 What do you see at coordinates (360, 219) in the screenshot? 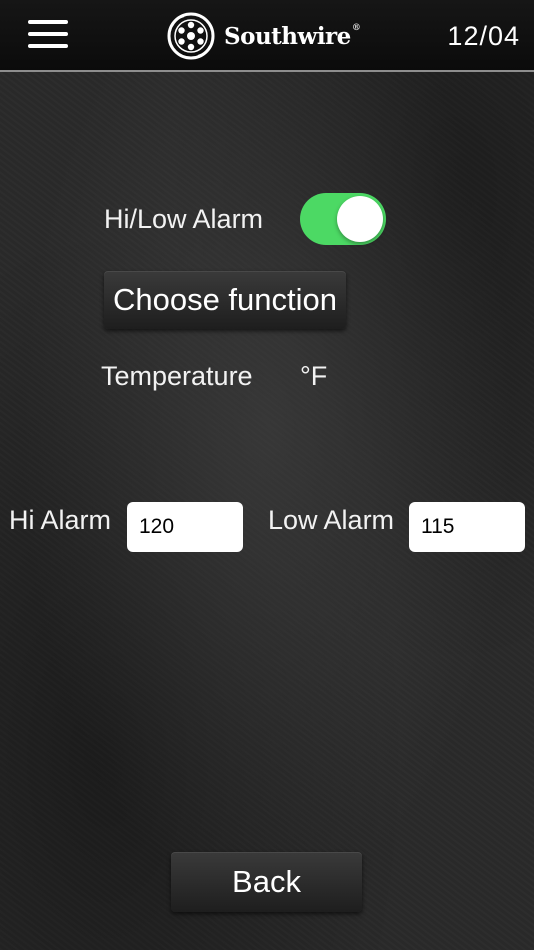
I see `toggle-knob` at bounding box center [360, 219].